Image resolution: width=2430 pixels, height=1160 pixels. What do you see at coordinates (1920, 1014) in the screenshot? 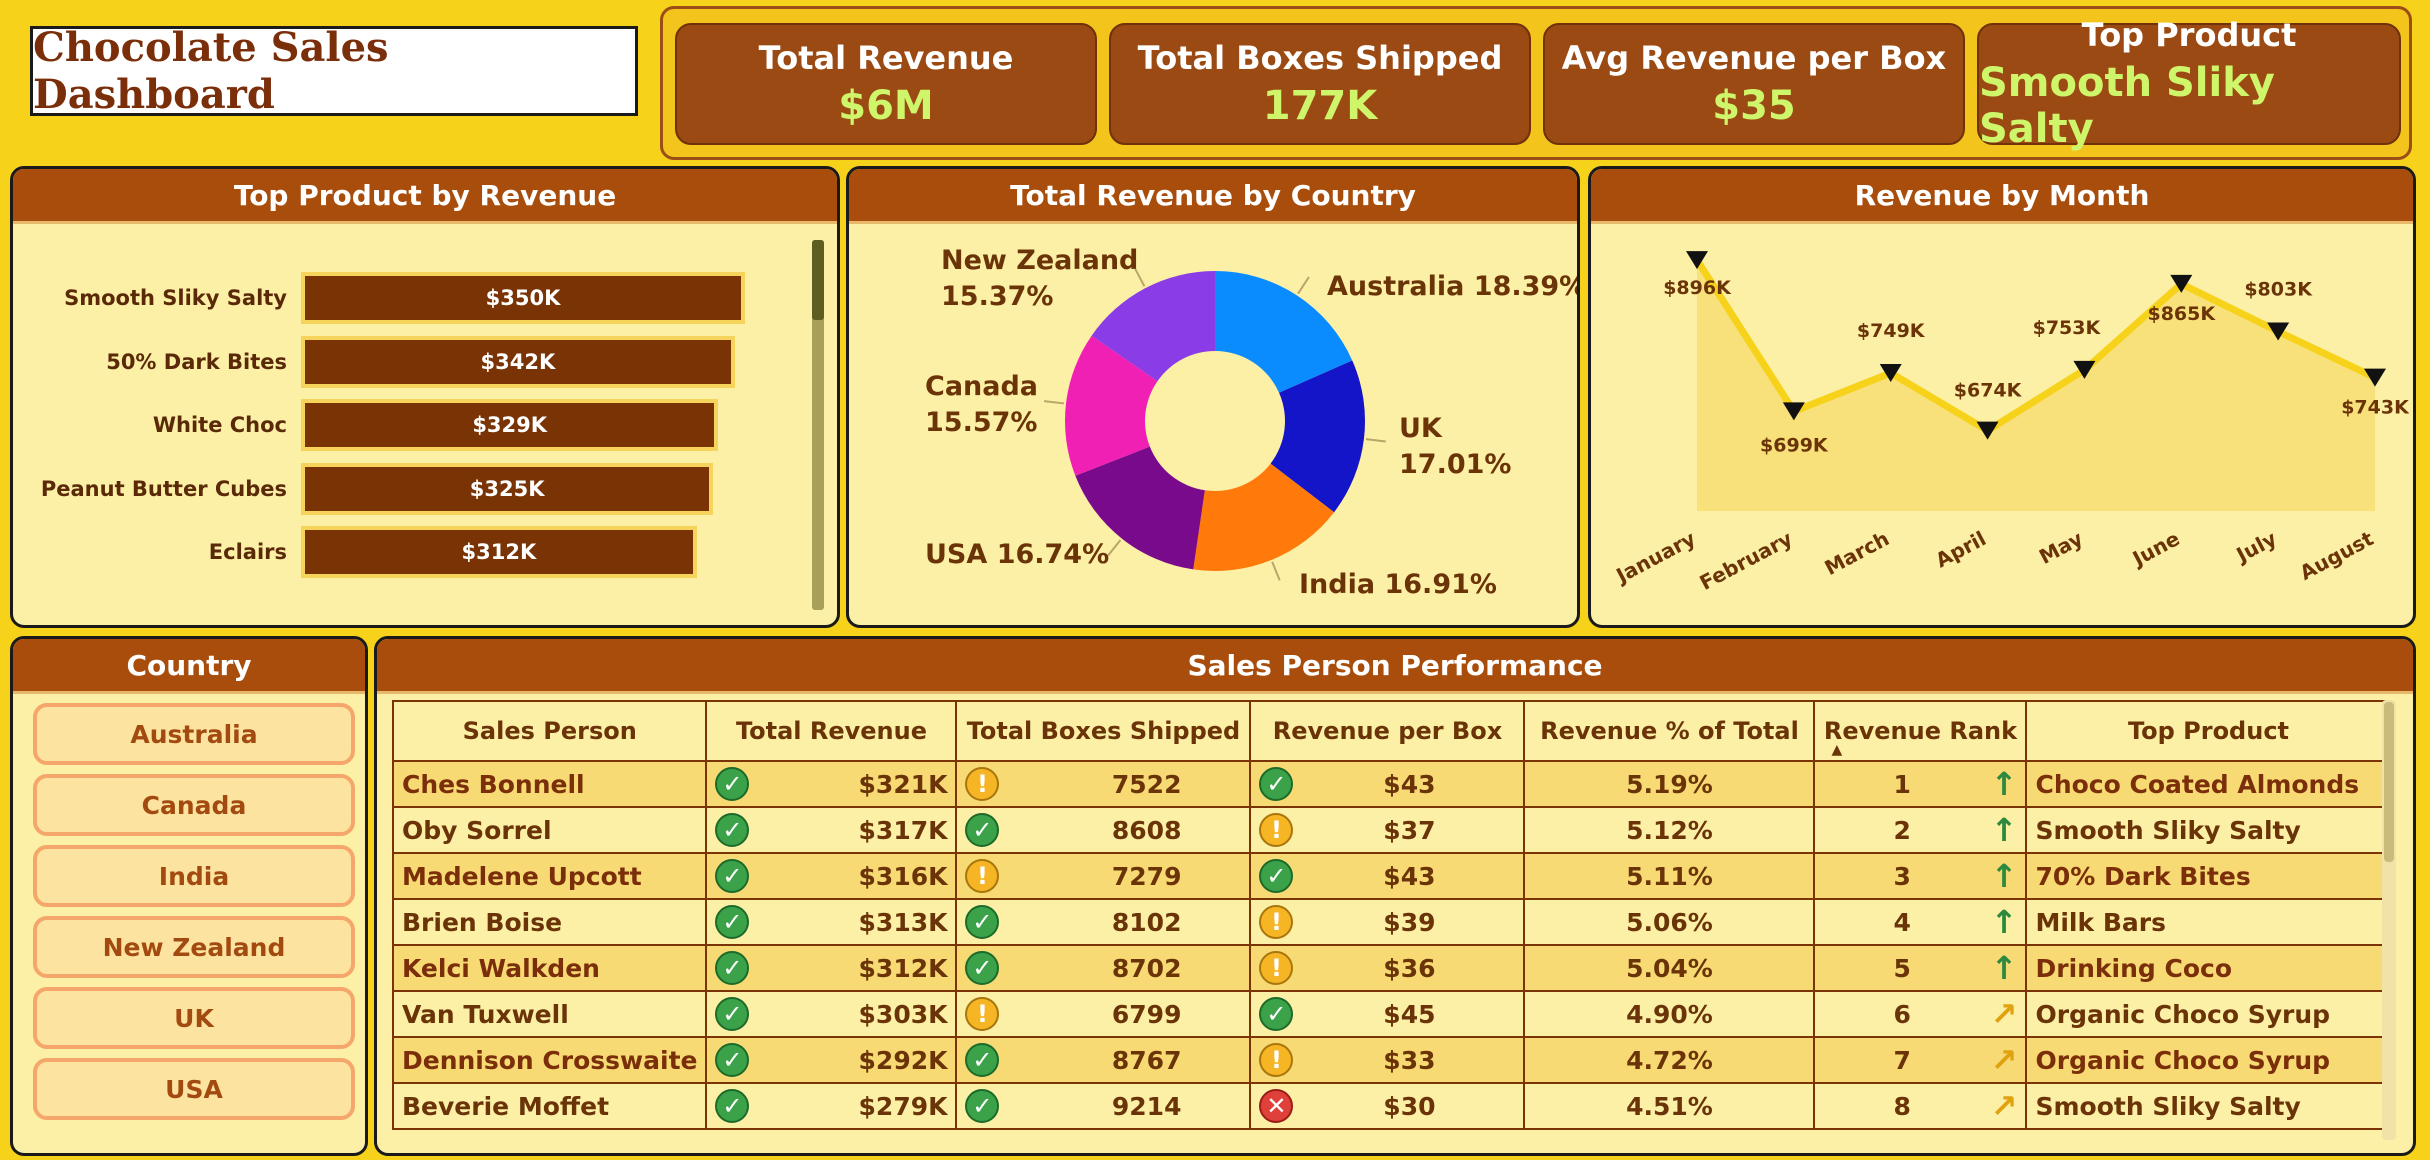
I see `cell-revenue-rank: 6 ↗` at bounding box center [1920, 1014].